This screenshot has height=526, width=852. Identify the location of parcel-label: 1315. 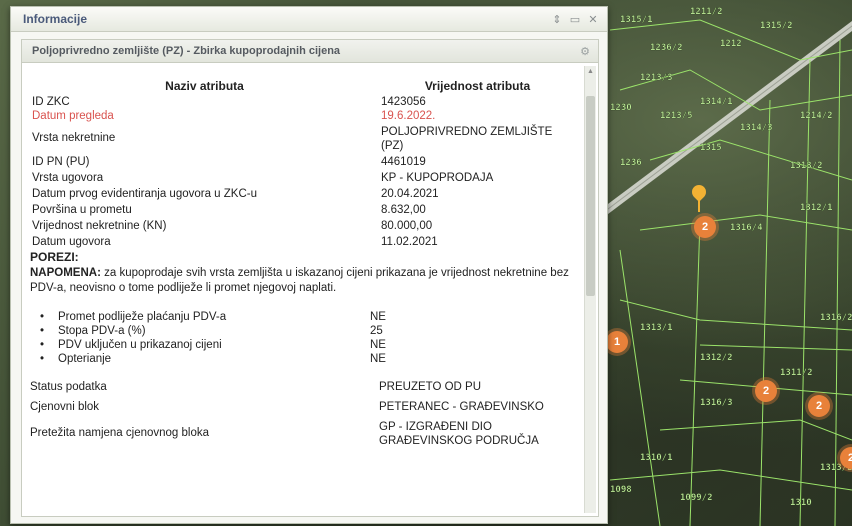
(711, 148).